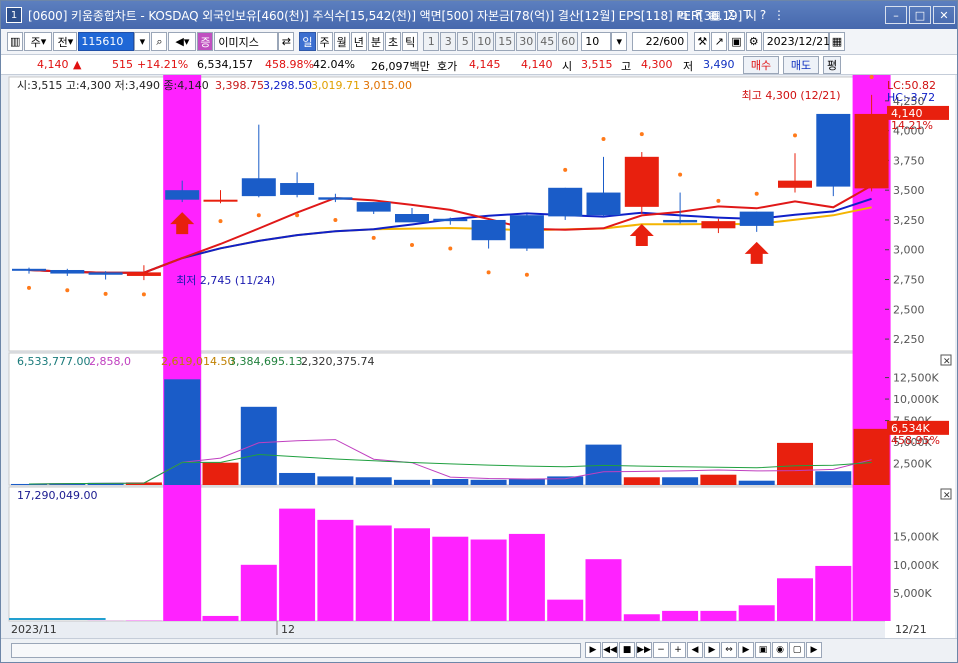 The image size is (958, 663). I want to click on stock-name-field: 이미지스, so click(246, 41).